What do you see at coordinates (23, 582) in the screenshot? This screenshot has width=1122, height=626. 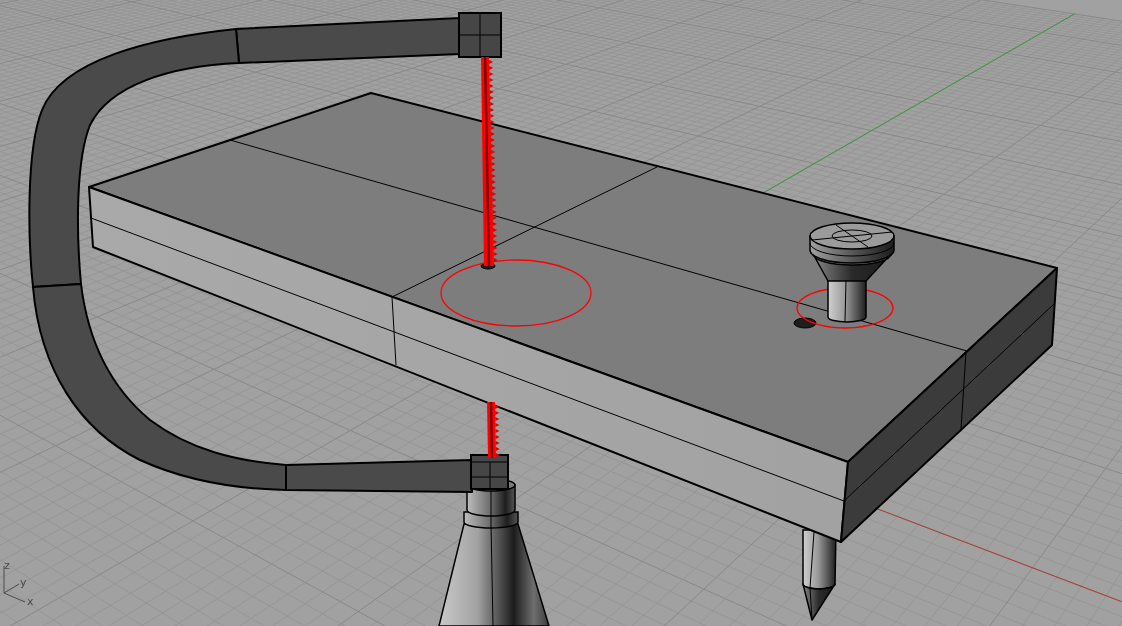 I see `axis-label: y` at bounding box center [23, 582].